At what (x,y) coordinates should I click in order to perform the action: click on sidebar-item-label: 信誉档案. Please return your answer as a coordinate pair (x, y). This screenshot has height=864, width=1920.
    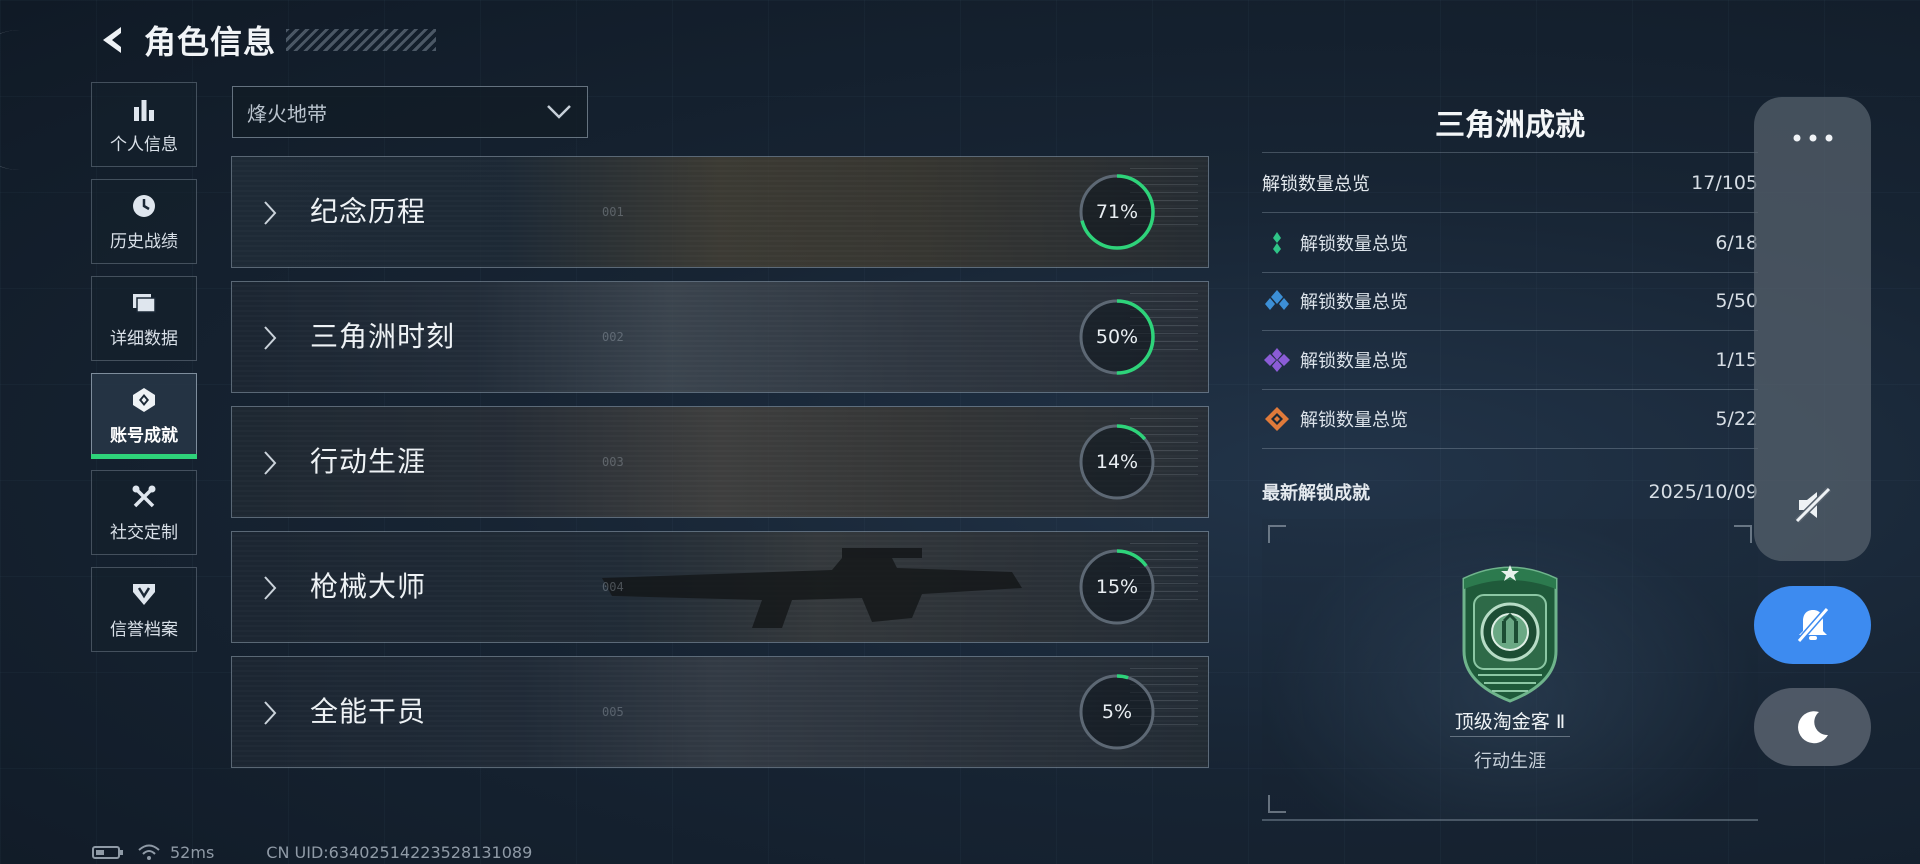
    Looking at the image, I should click on (144, 630).